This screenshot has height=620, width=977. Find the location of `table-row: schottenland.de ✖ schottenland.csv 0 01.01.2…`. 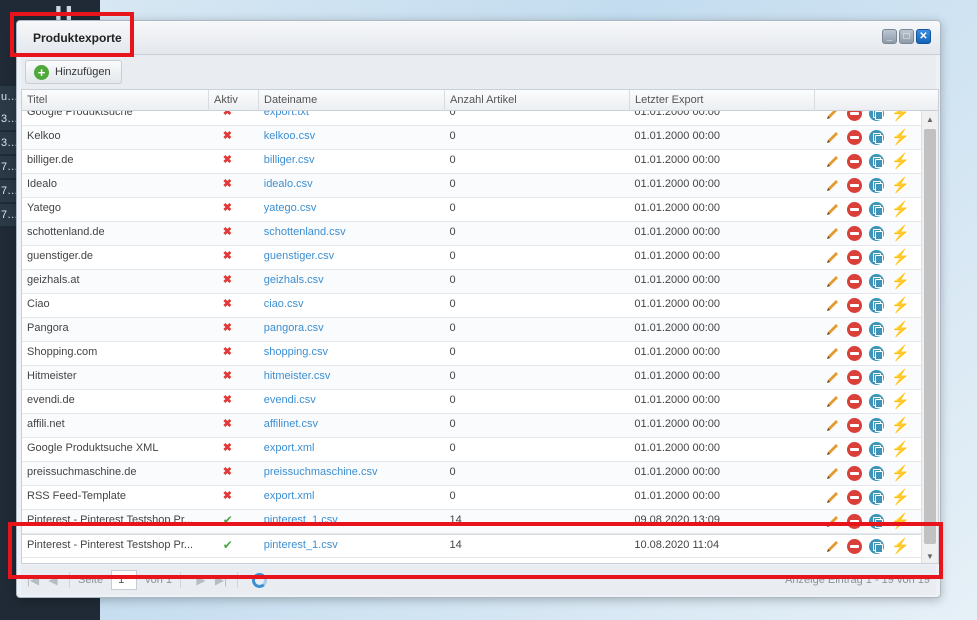

table-row: schottenland.de ✖ schottenland.csv 0 01.01.2… is located at coordinates (472, 234).